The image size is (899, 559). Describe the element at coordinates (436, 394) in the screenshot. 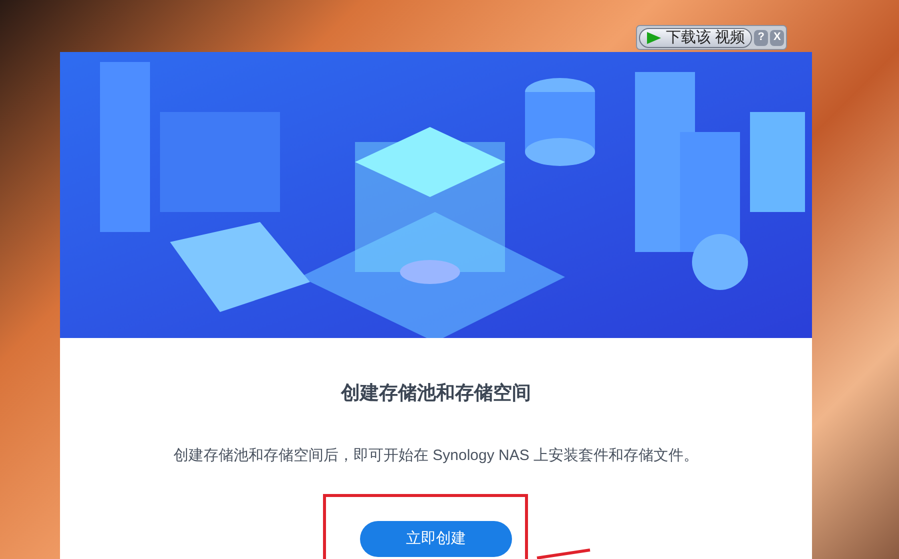

I see `dialog-title: 创建存储池和存储空间` at that location.